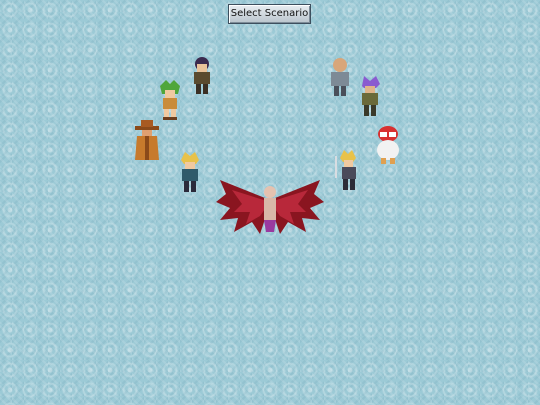 This screenshot has height=405, width=540. What do you see at coordinates (370, 97) in the screenshot?
I see `purple-spiky-warrior-sprite` at bounding box center [370, 97].